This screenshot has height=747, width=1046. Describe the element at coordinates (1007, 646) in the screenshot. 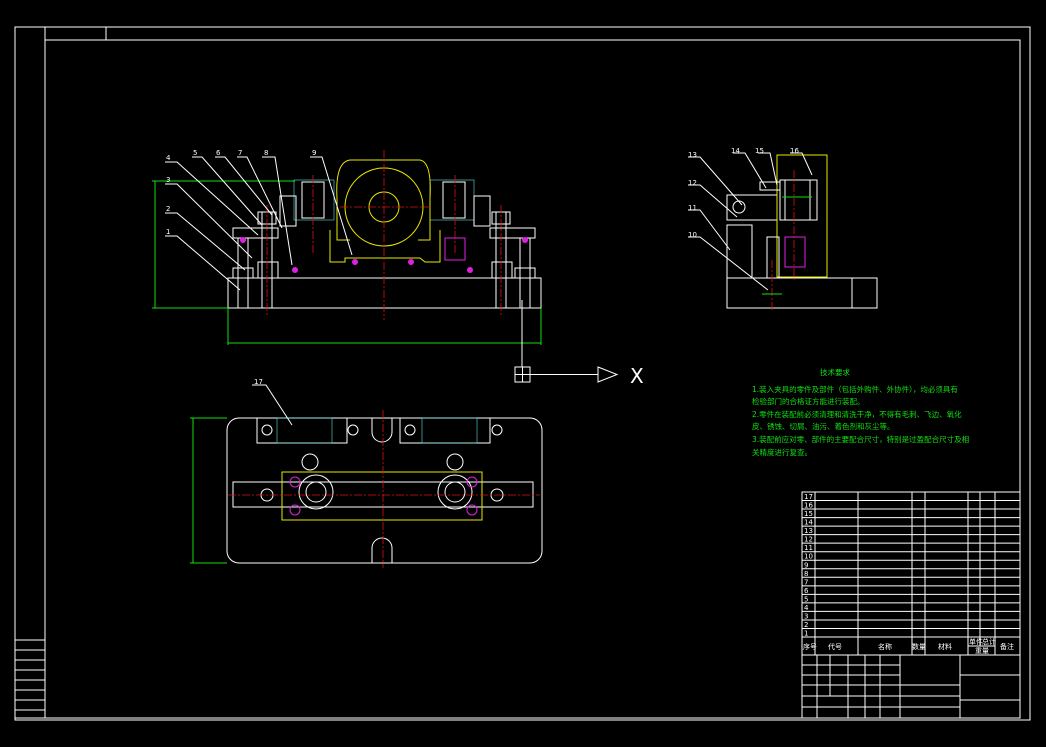

I see `bom-header-remark: 备注` at that location.